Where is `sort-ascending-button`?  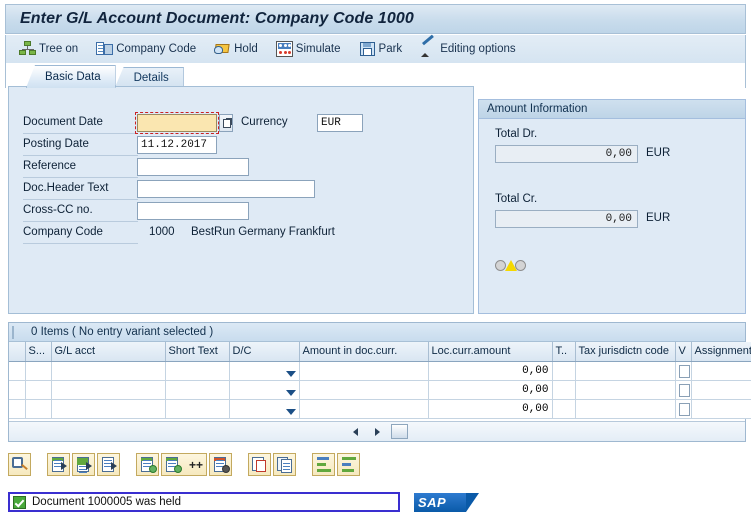
sort-ascending-button is located at coordinates (323, 464).